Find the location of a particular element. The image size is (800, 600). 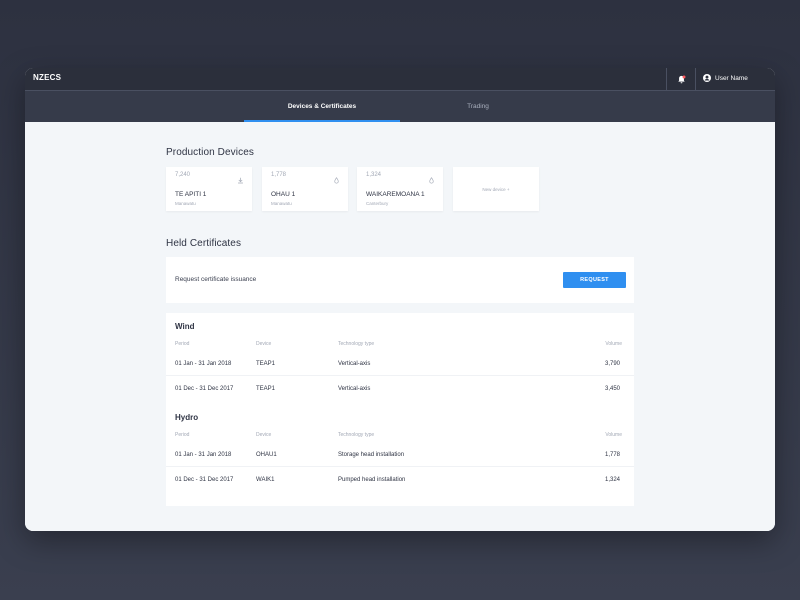

notifications-button is located at coordinates (681, 79).